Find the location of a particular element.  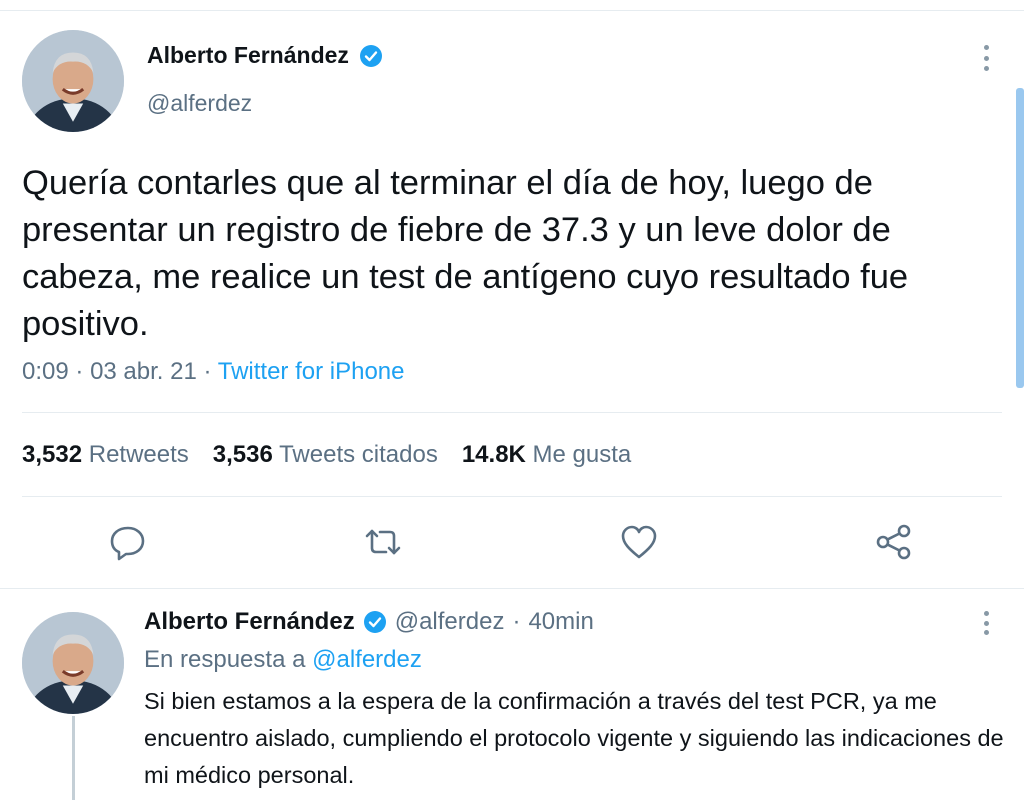

scrollbar-thumb is located at coordinates (1020, 238).